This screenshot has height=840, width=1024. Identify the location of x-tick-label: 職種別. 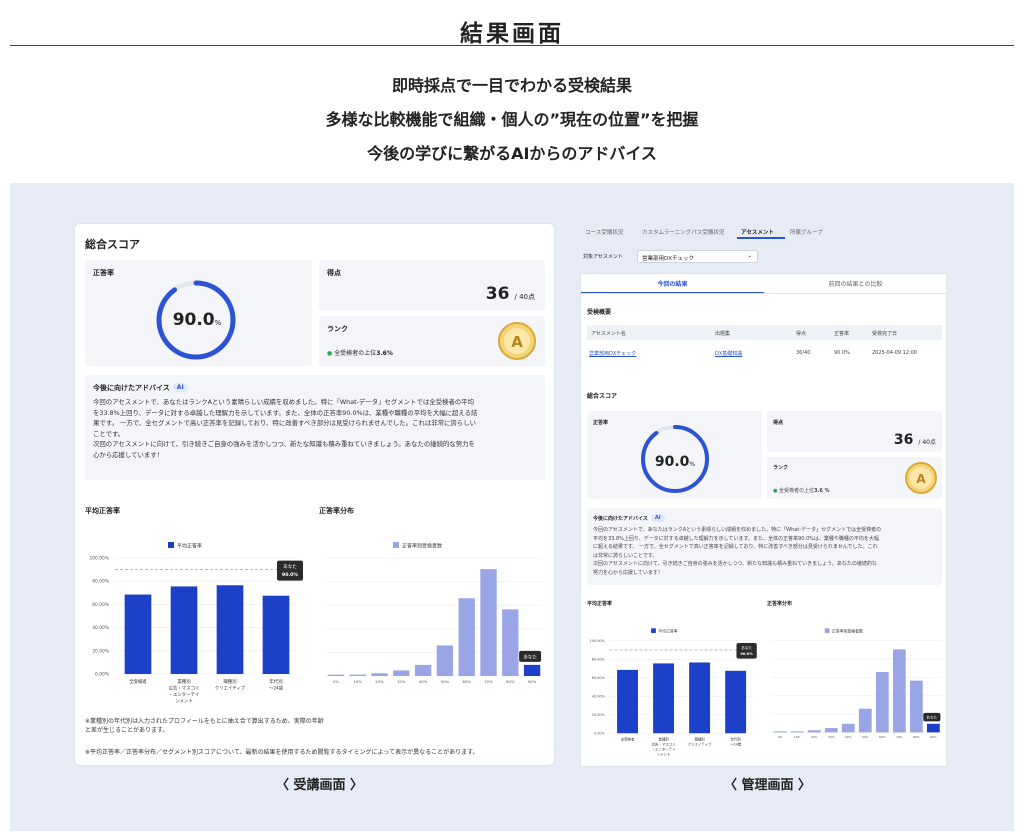
(699, 738).